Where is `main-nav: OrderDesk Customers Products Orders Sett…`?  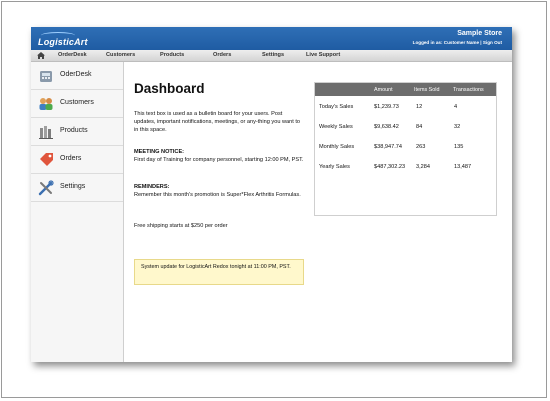
main-nav: OrderDesk Customers Products Orders Sett… is located at coordinates (271, 56).